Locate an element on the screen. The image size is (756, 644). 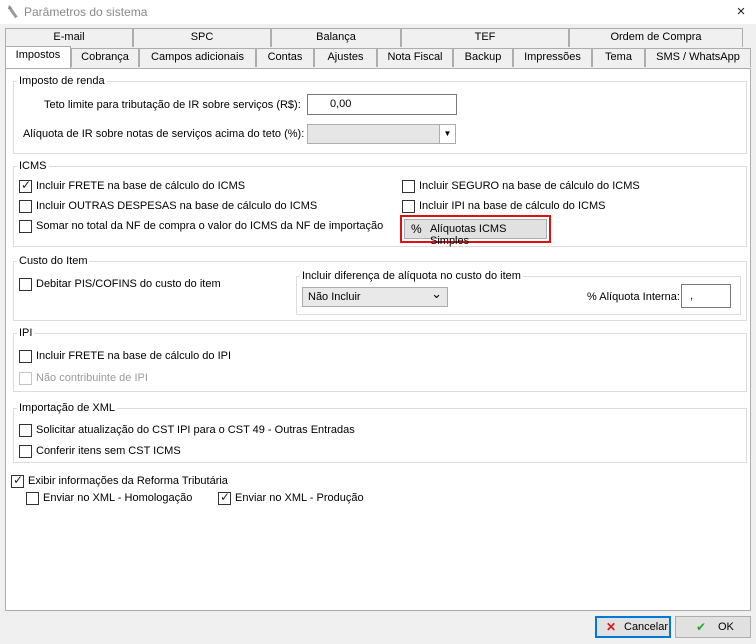
tab-balanca: Balança is located at coordinates (336, 37).